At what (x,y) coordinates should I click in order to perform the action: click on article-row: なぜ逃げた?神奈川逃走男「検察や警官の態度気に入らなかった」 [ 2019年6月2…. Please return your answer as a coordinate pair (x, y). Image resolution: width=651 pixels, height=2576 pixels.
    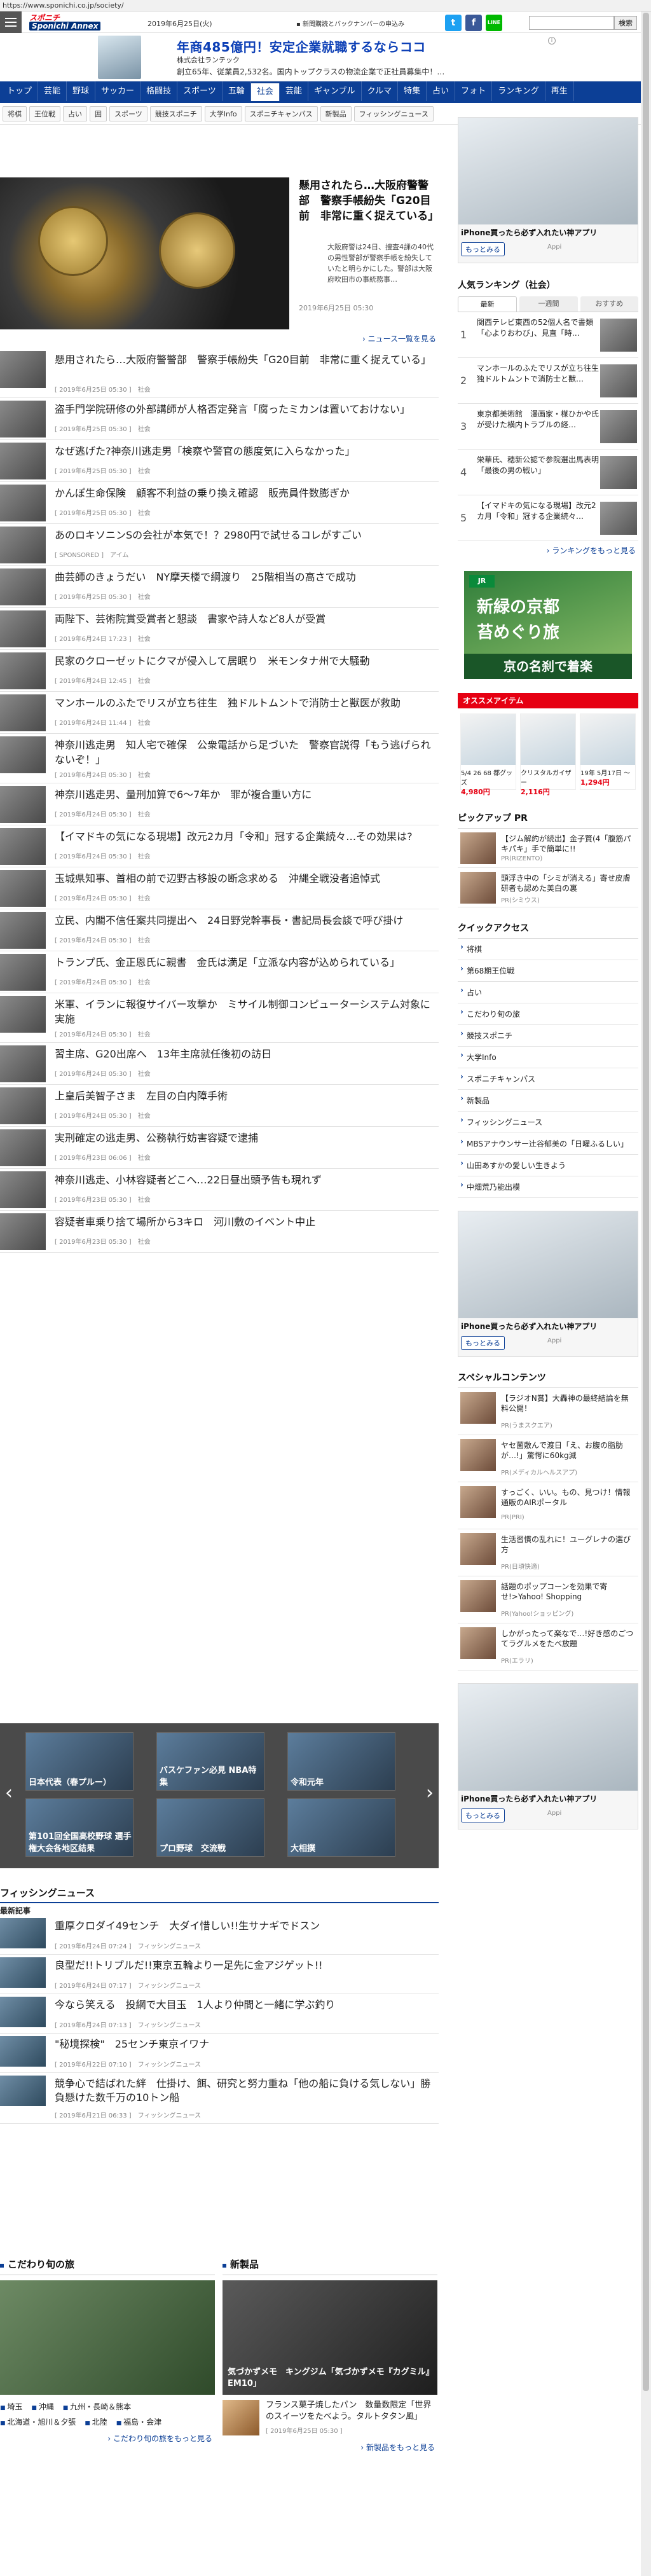
    Looking at the image, I should click on (219, 461).